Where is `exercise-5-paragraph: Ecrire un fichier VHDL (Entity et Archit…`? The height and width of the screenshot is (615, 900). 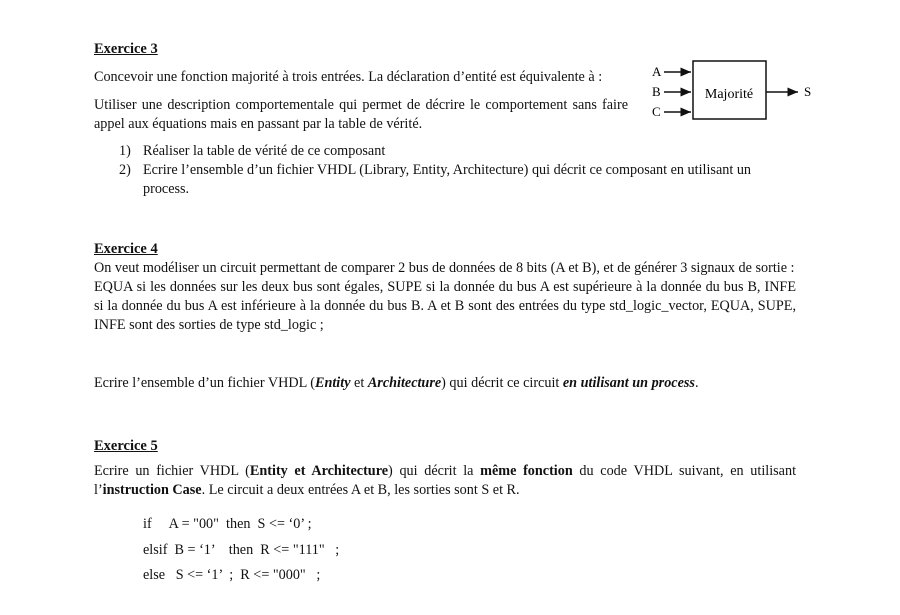
exercise-5-paragraph: Ecrire un fichier VHDL (Entity et Archit… is located at coordinates (445, 480).